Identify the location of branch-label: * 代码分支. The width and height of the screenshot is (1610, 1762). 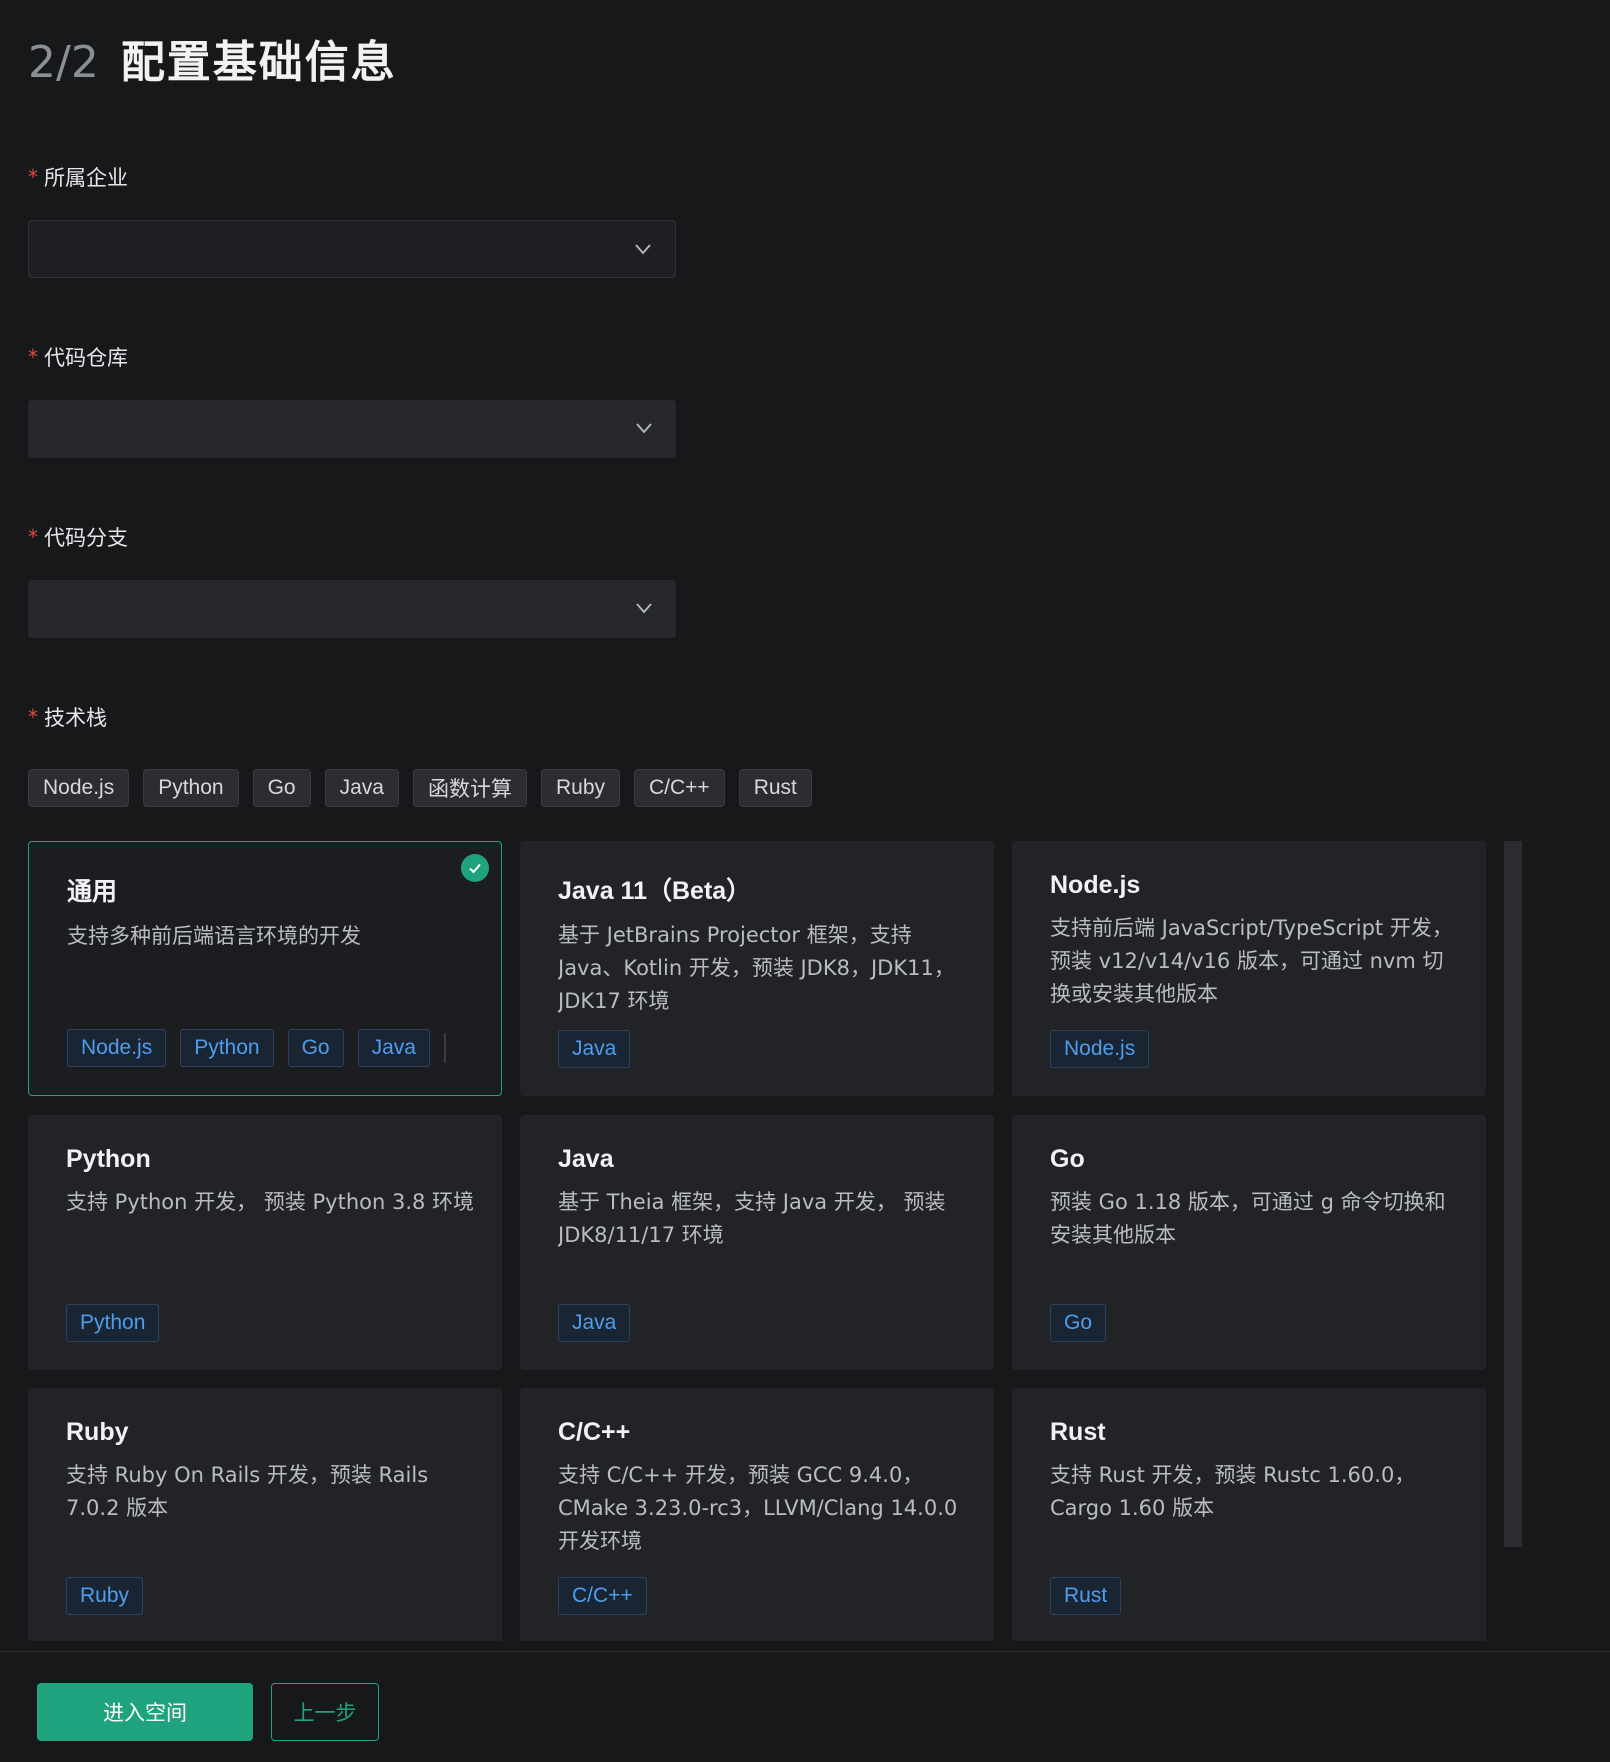
(78, 537).